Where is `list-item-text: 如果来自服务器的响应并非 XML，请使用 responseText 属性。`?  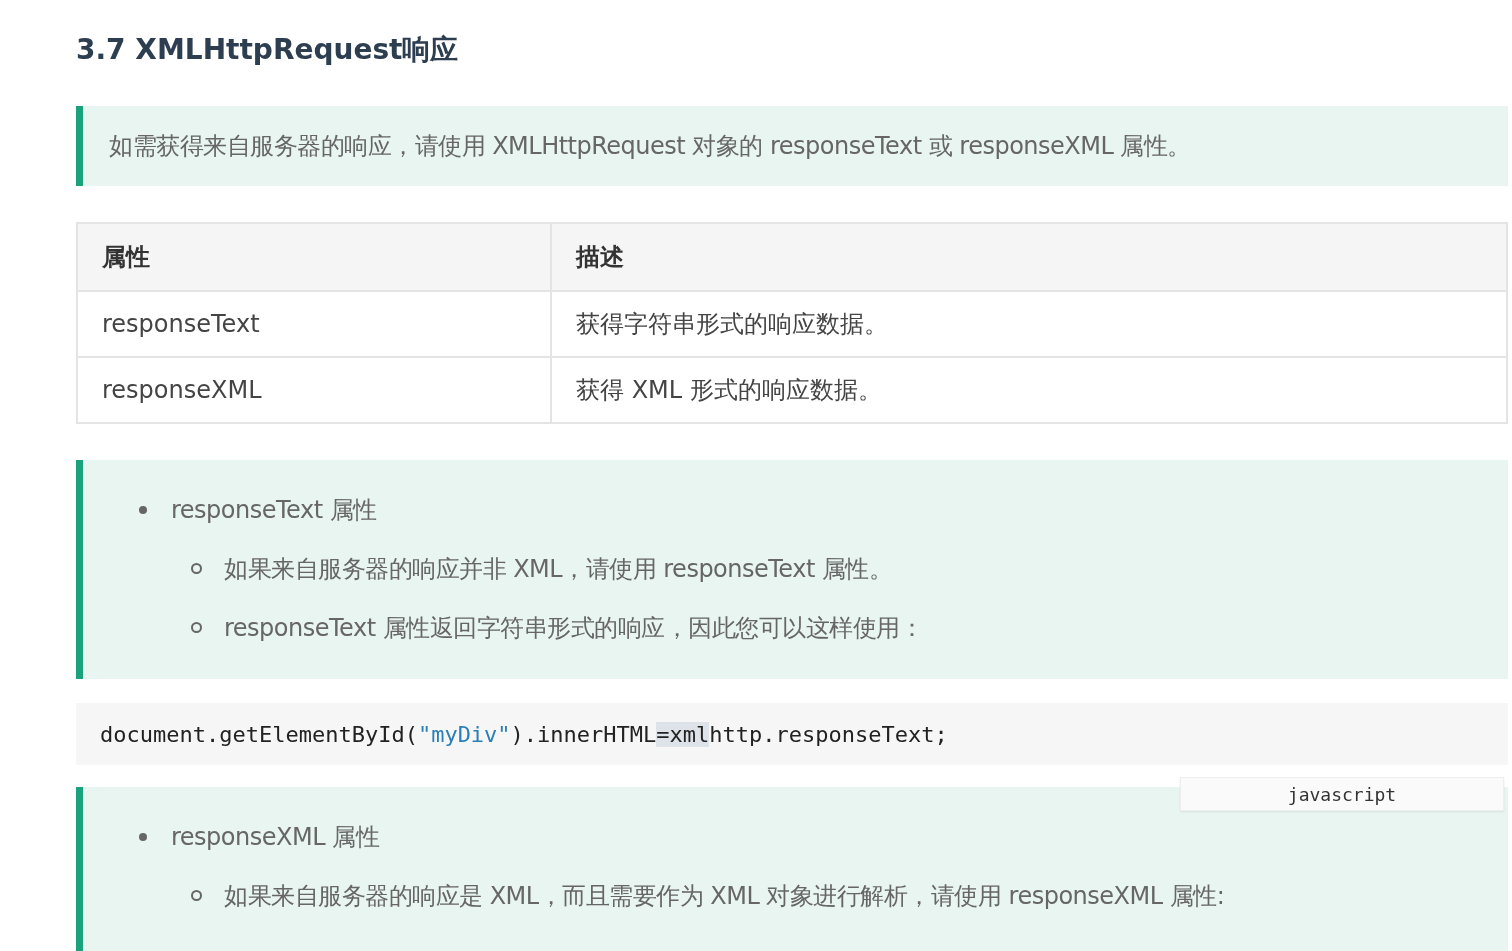 list-item-text: 如果来自服务器的响应并非 XML，请使用 responseText 属性。 is located at coordinates (558, 569).